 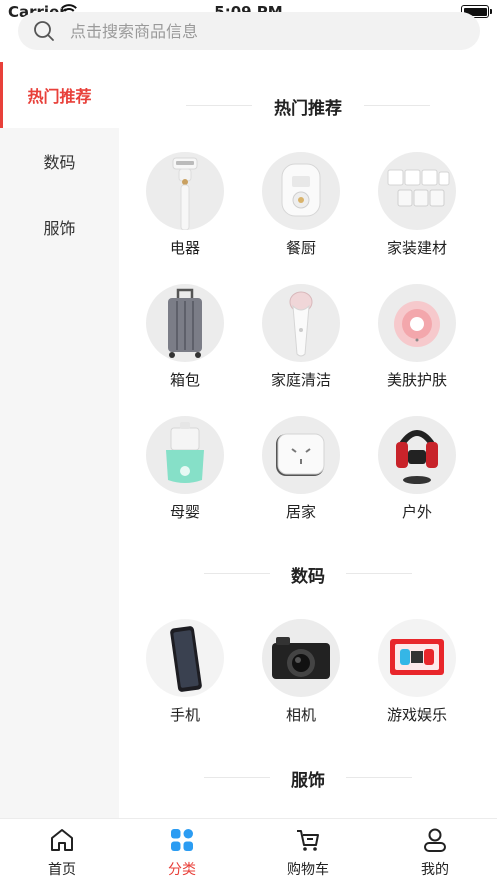 I want to click on sidebar-item-apparel: 服饰, so click(x=59, y=227).